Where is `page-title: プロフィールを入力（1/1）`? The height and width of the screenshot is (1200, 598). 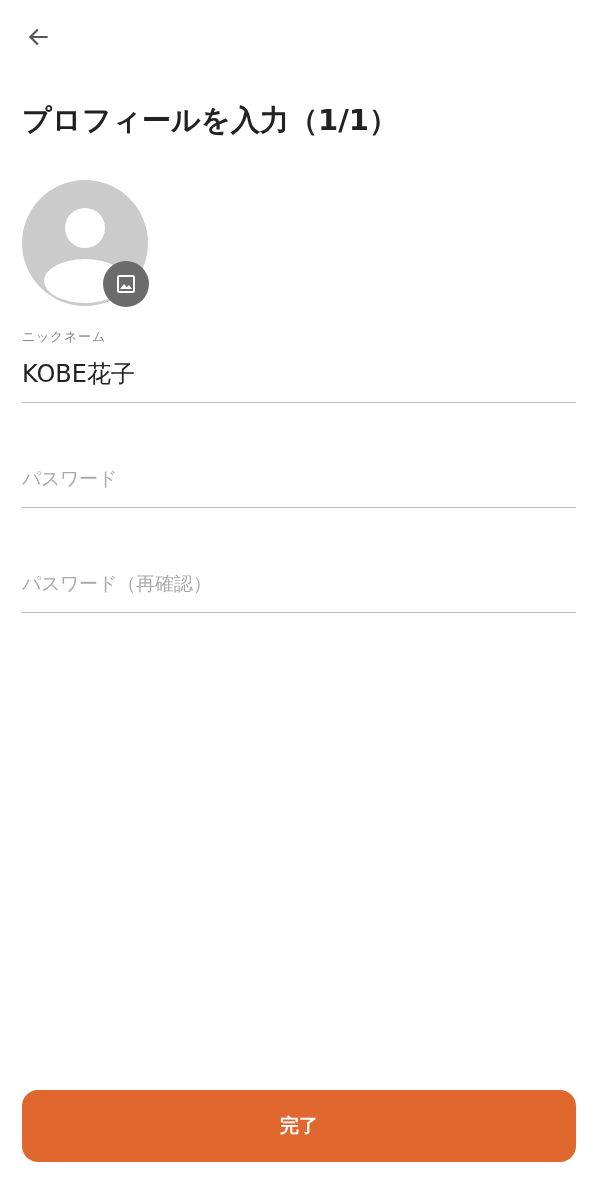 page-title: プロフィールを入力（1/1） is located at coordinates (210, 120).